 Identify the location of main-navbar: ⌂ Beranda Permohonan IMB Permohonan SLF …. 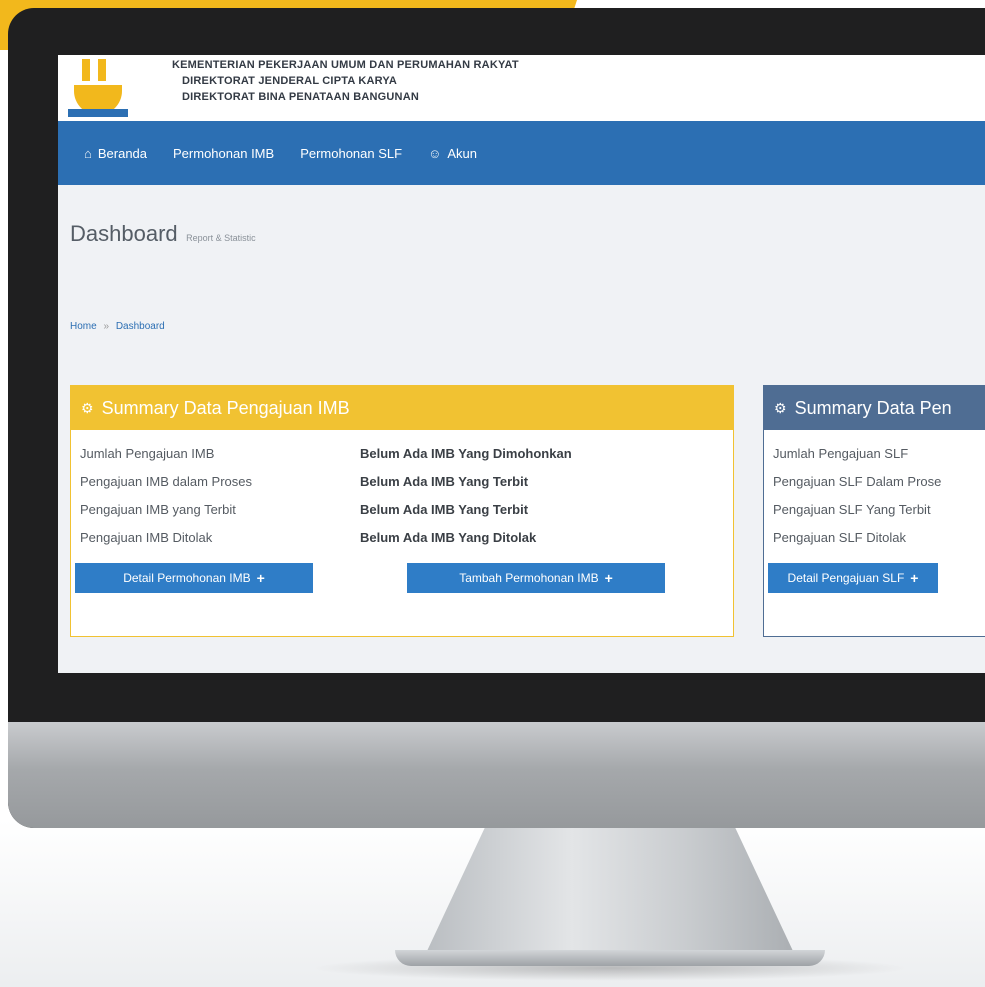
(521, 153).